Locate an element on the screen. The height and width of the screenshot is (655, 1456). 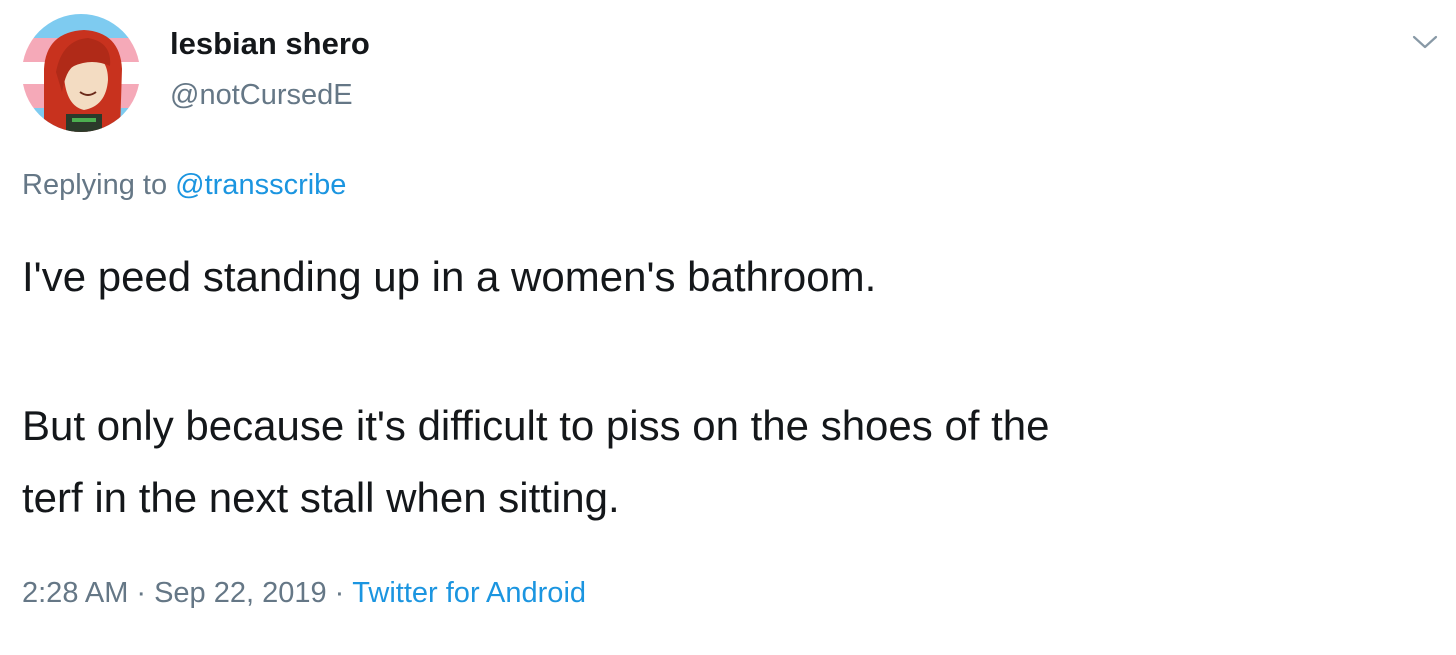
replying-to-label: Replying to is located at coordinates (99, 185).